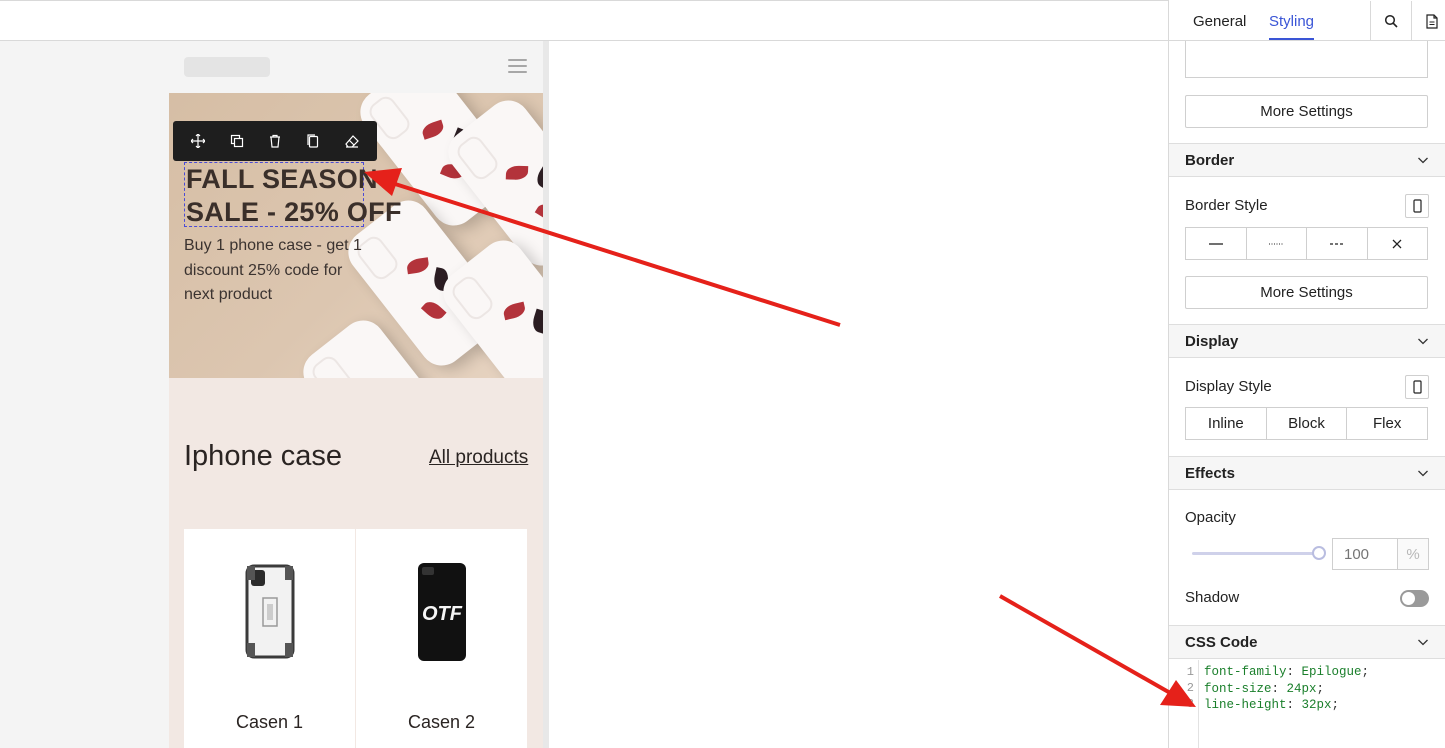 The width and height of the screenshot is (1445, 748). I want to click on css-code-section-header: CSS Code, so click(1307, 642).